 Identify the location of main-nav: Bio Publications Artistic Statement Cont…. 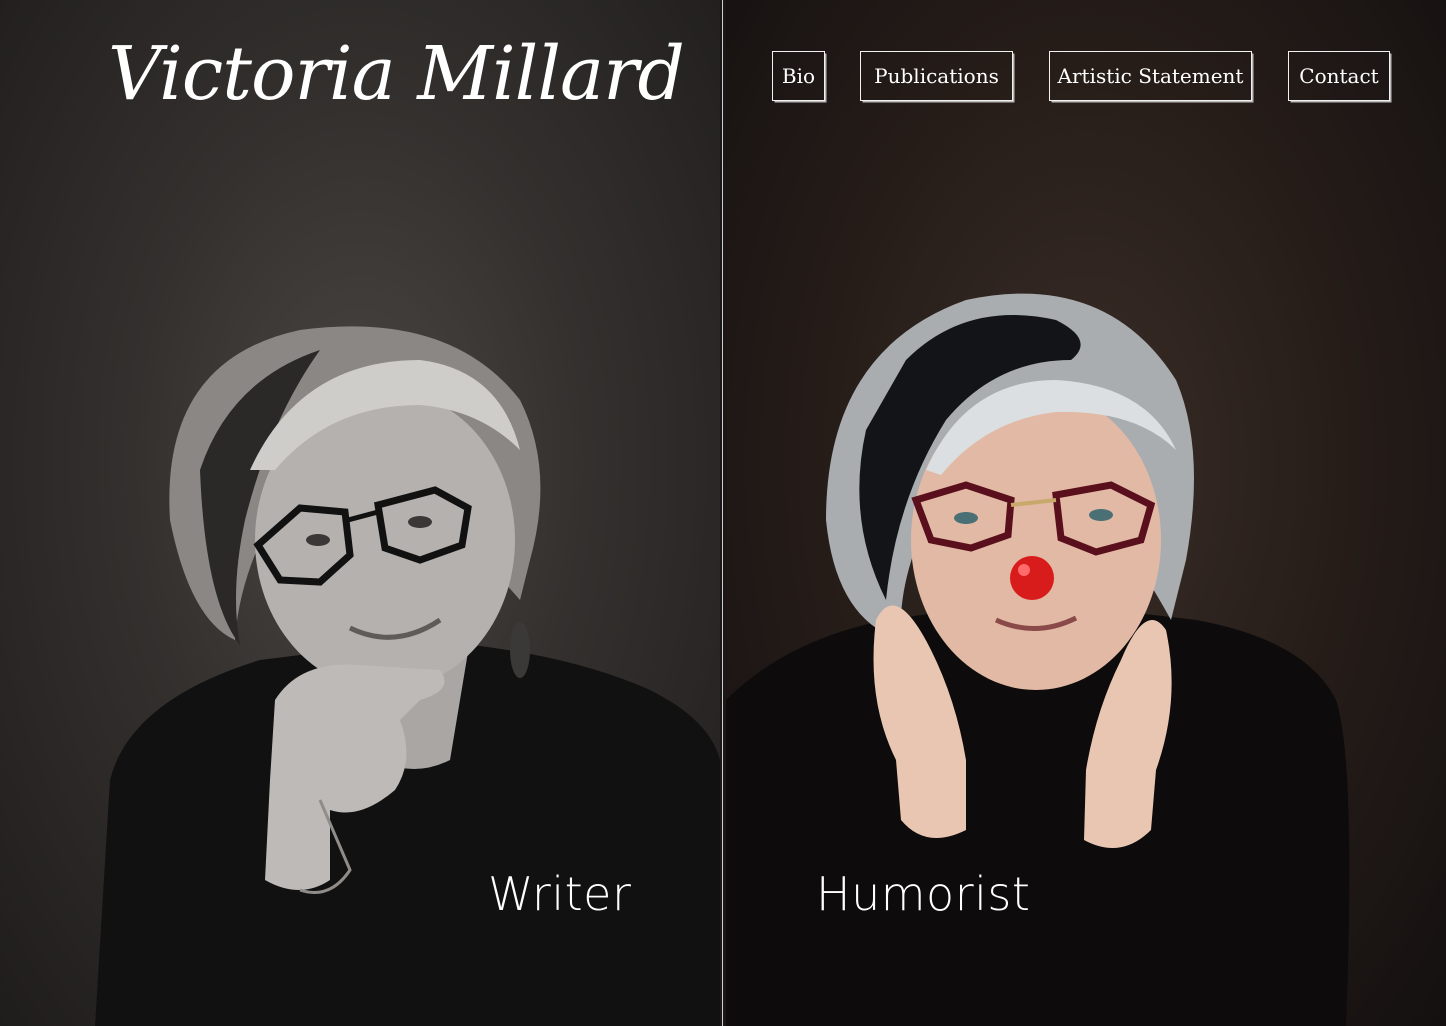
(1086, 77).